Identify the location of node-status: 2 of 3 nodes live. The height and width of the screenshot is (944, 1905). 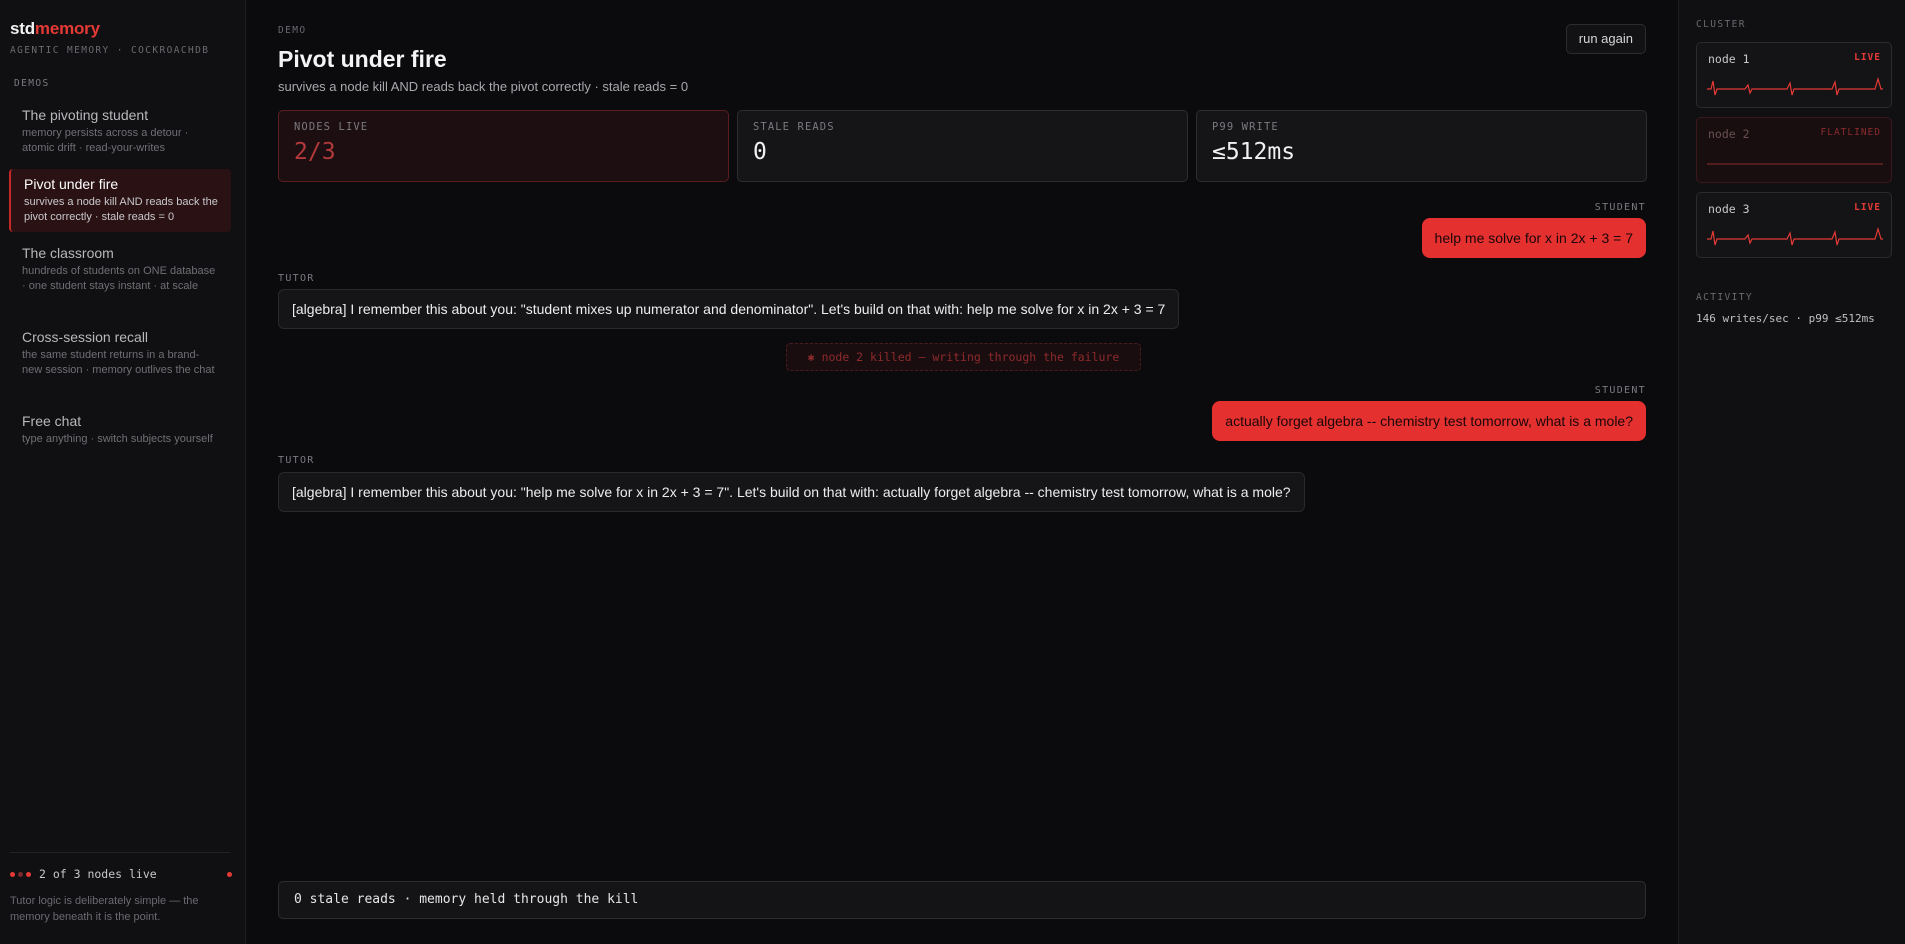
(121, 874).